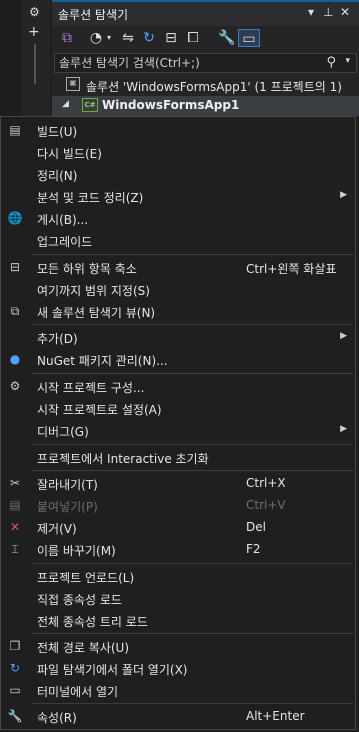  Describe the element at coordinates (128, 38) in the screenshot. I see `sync-icon: ⇋` at that location.